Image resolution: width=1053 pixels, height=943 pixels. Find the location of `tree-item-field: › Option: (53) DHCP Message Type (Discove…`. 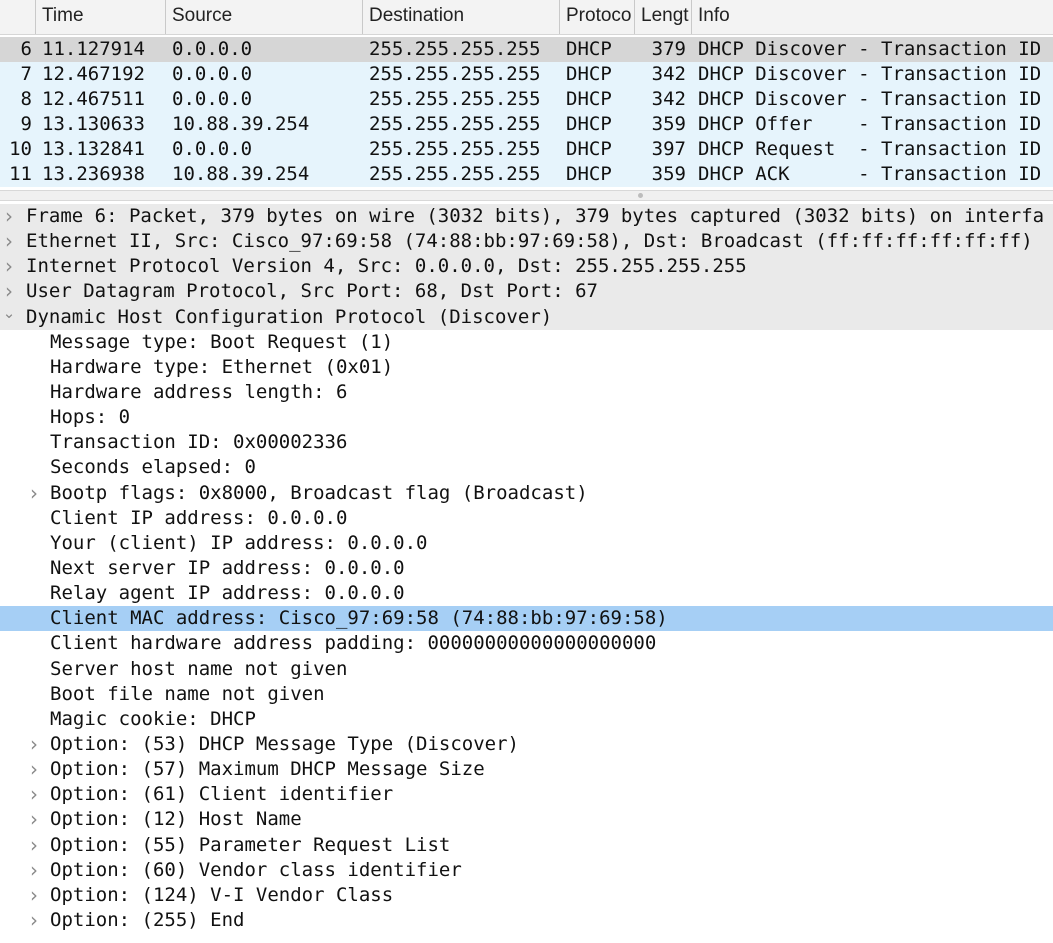

tree-item-field: › Option: (53) DHCP Message Type (Discove… is located at coordinates (526, 744).